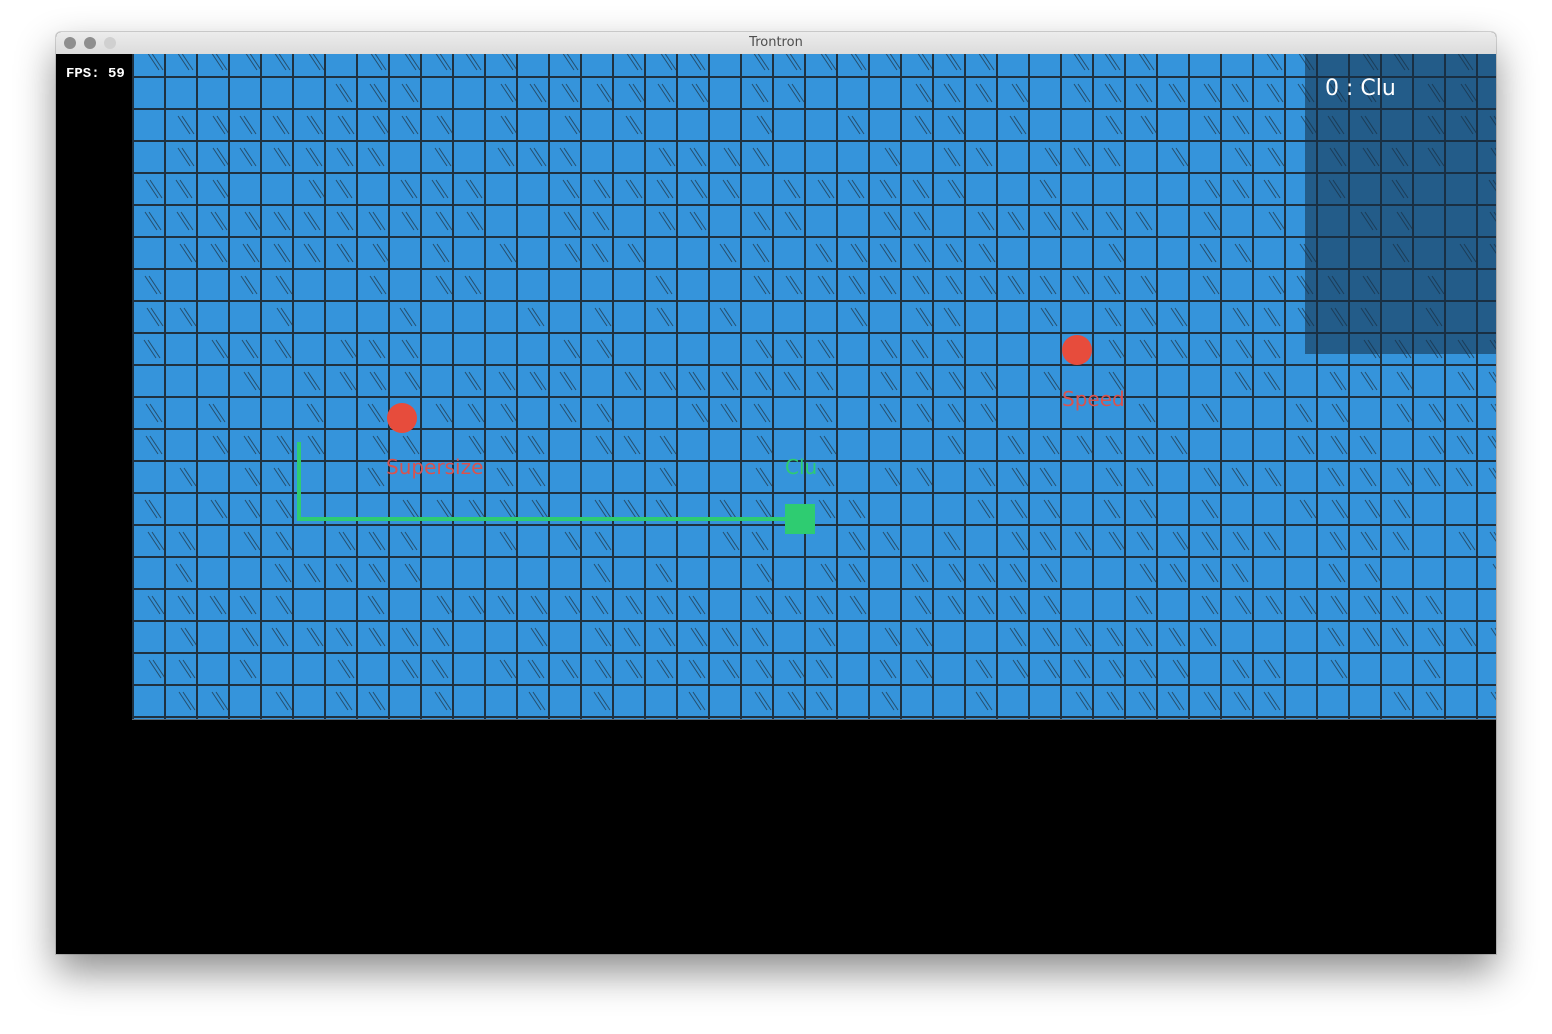  What do you see at coordinates (116, 74) in the screenshot?
I see `fps-value: 59` at bounding box center [116, 74].